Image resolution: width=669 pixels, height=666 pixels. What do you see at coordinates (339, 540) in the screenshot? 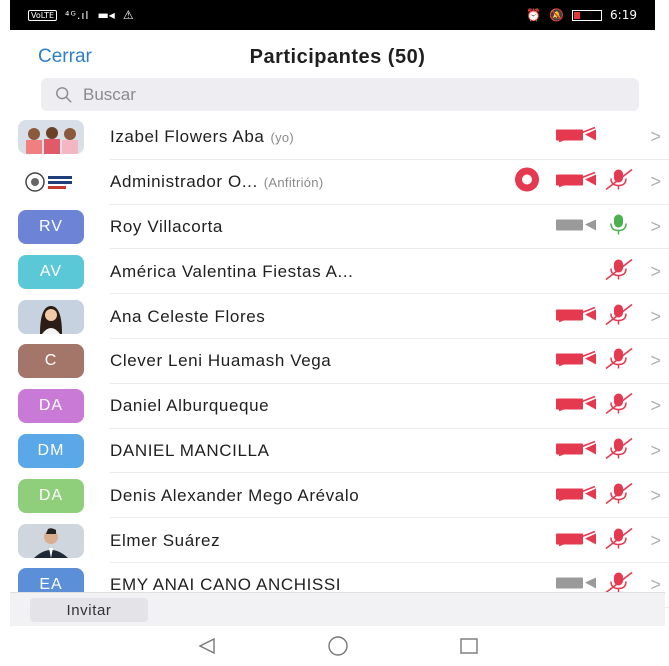
I see `participant-row: Elmer Suárez >` at bounding box center [339, 540].